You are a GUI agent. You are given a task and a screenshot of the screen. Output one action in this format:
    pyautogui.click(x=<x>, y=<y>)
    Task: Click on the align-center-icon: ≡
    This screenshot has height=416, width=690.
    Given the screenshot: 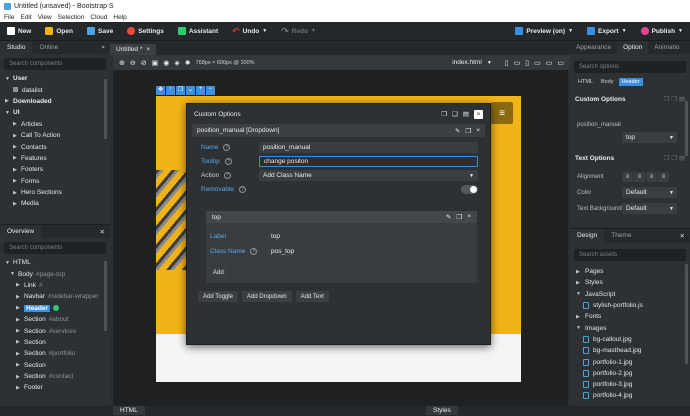 What is the action you would take?
    pyautogui.click(x=639, y=177)
    